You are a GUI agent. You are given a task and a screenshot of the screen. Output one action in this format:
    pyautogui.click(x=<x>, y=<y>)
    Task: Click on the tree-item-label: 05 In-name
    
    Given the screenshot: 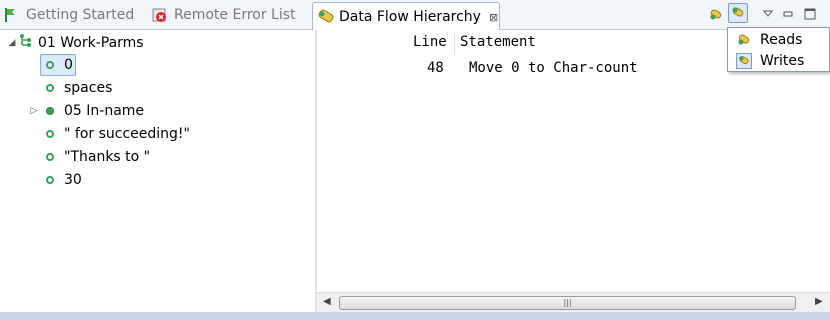 What is the action you would take?
    pyautogui.click(x=104, y=111)
    